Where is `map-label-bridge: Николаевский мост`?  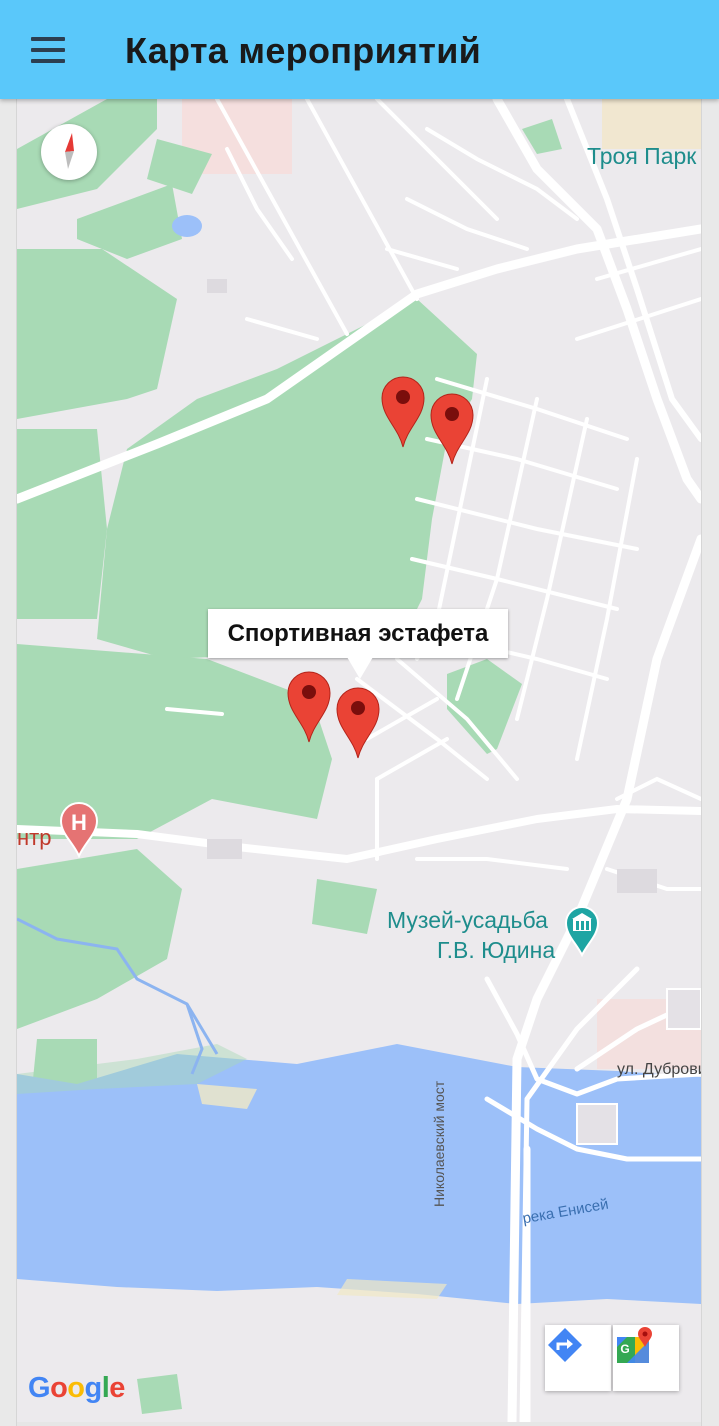
map-label-bridge: Николаевский мост is located at coordinates (439, 1143).